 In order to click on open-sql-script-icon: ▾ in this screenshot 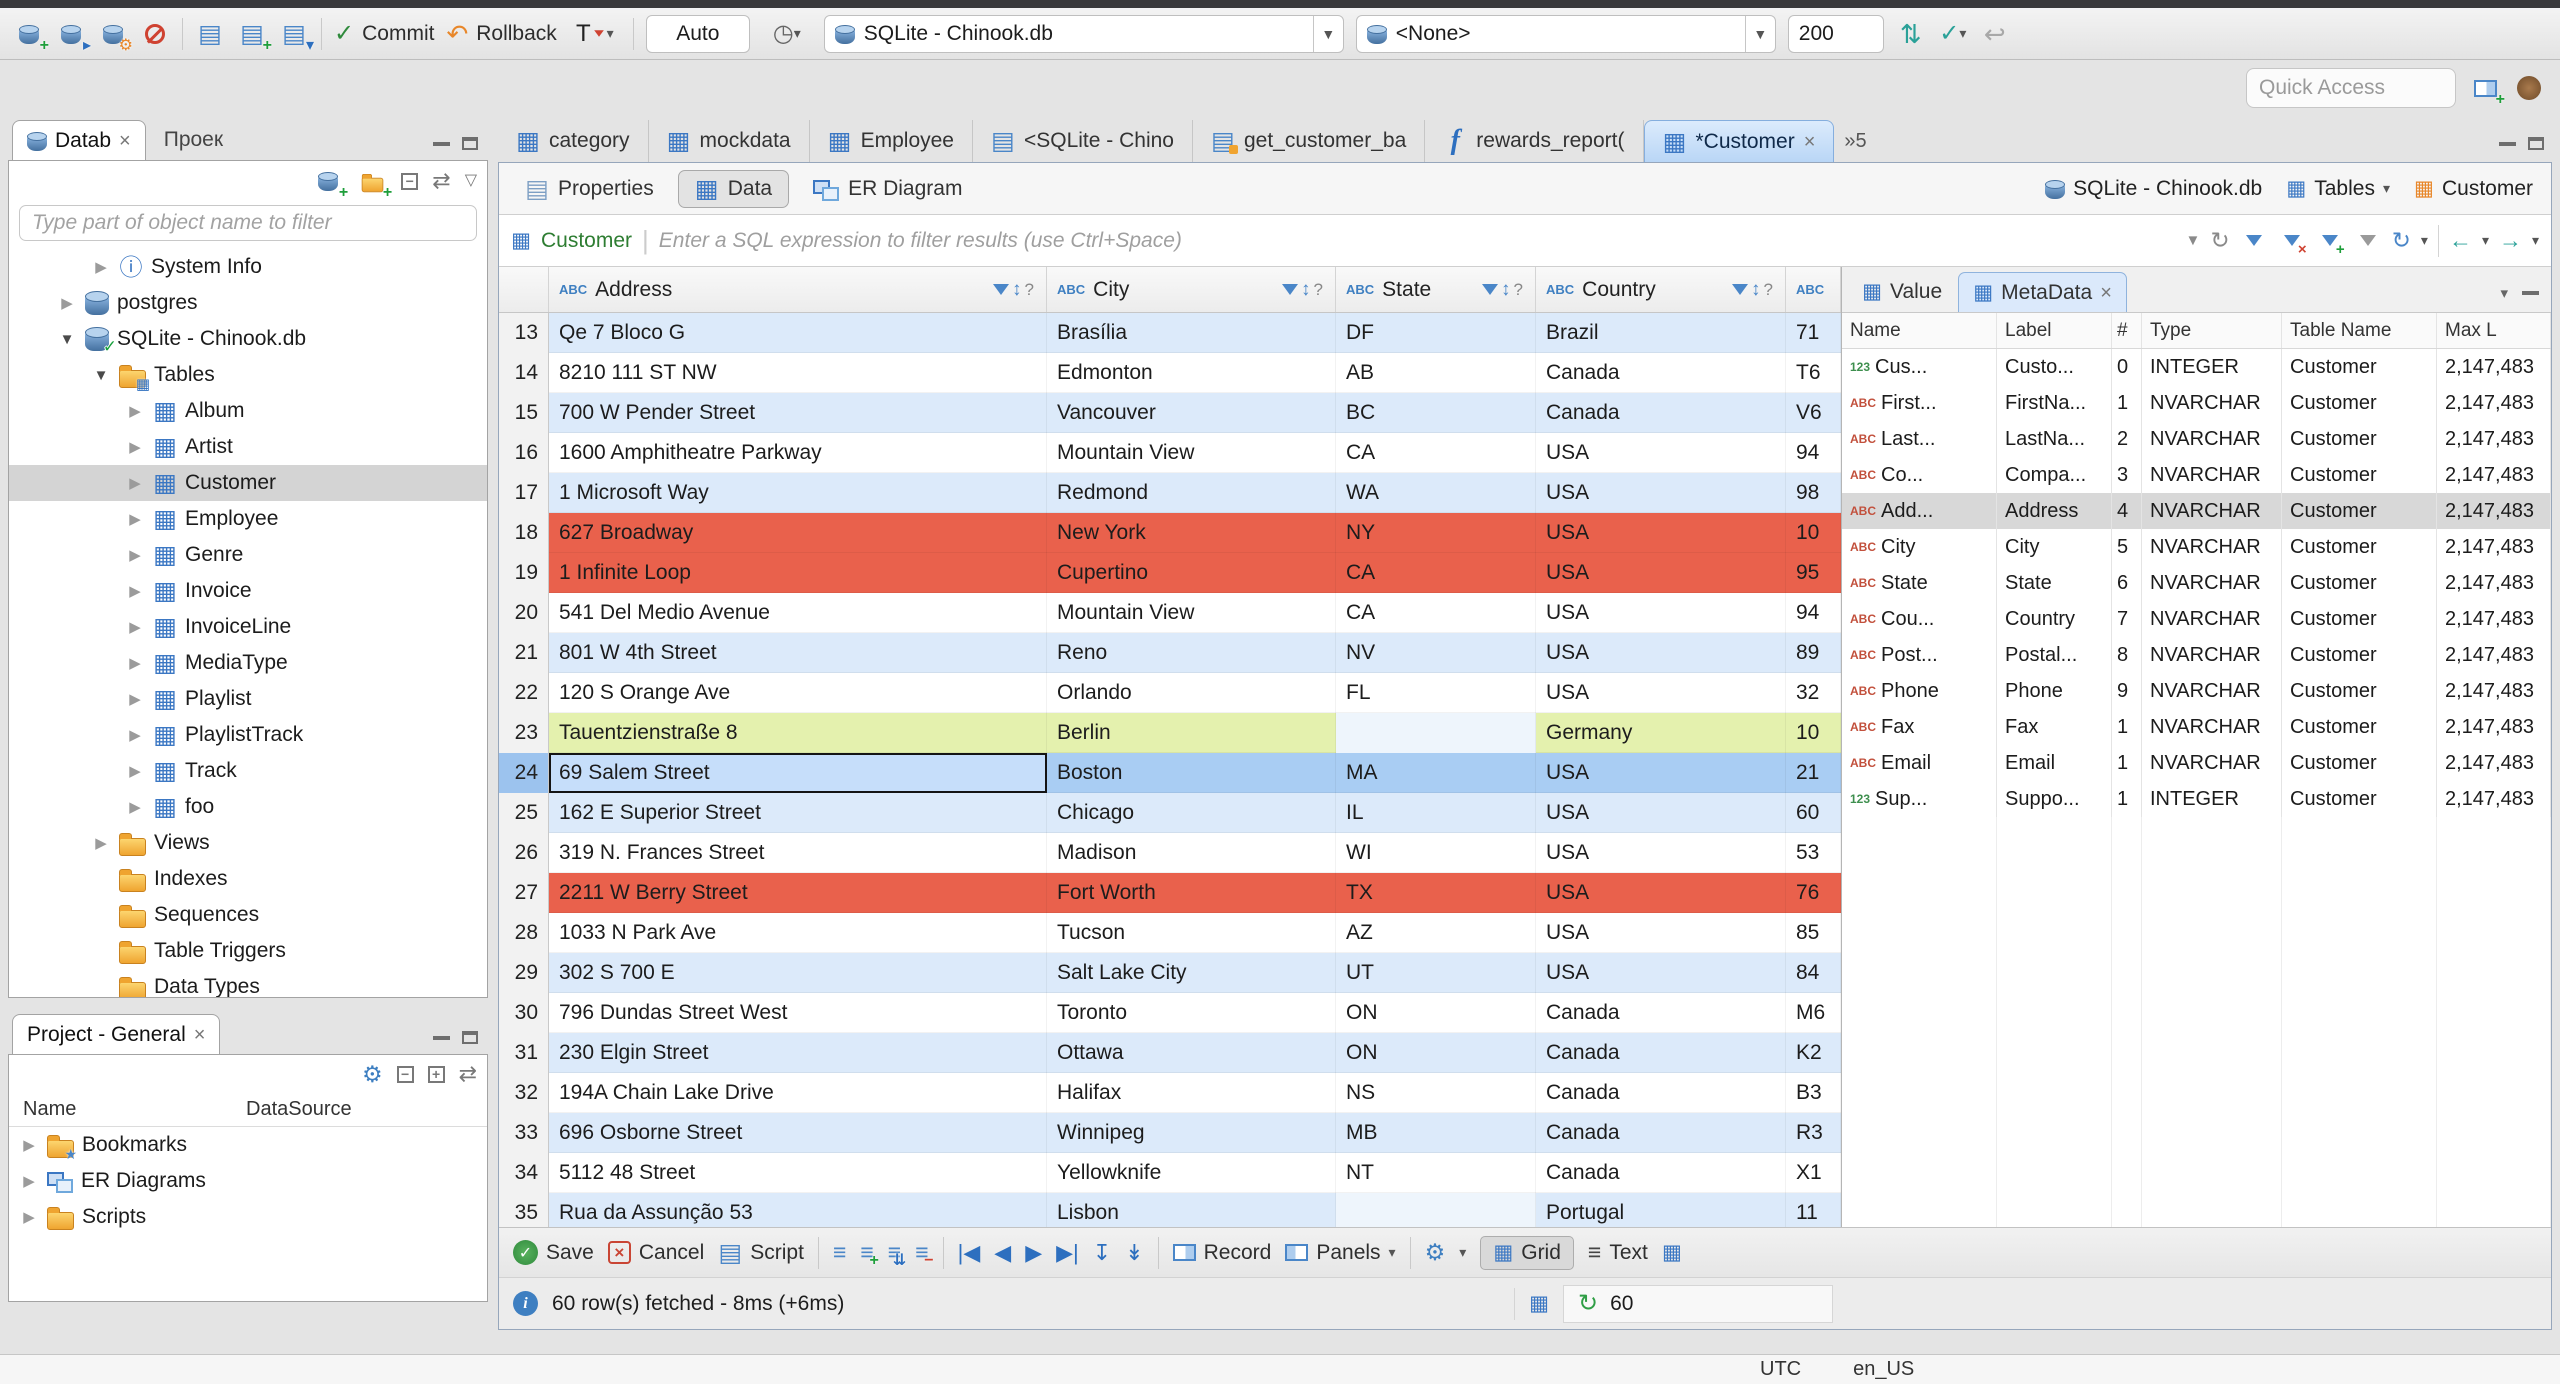, I will do `click(296, 36)`.